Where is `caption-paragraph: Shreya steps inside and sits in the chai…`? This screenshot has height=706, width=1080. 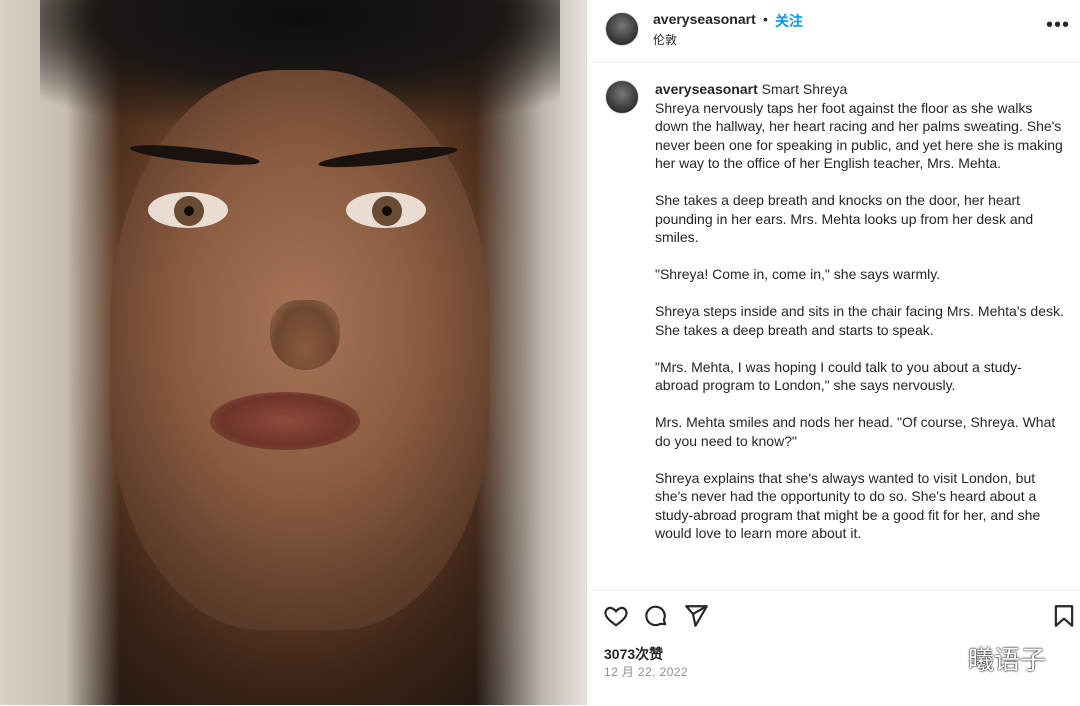
caption-paragraph: Shreya steps inside and sits in the chai… is located at coordinates (859, 320).